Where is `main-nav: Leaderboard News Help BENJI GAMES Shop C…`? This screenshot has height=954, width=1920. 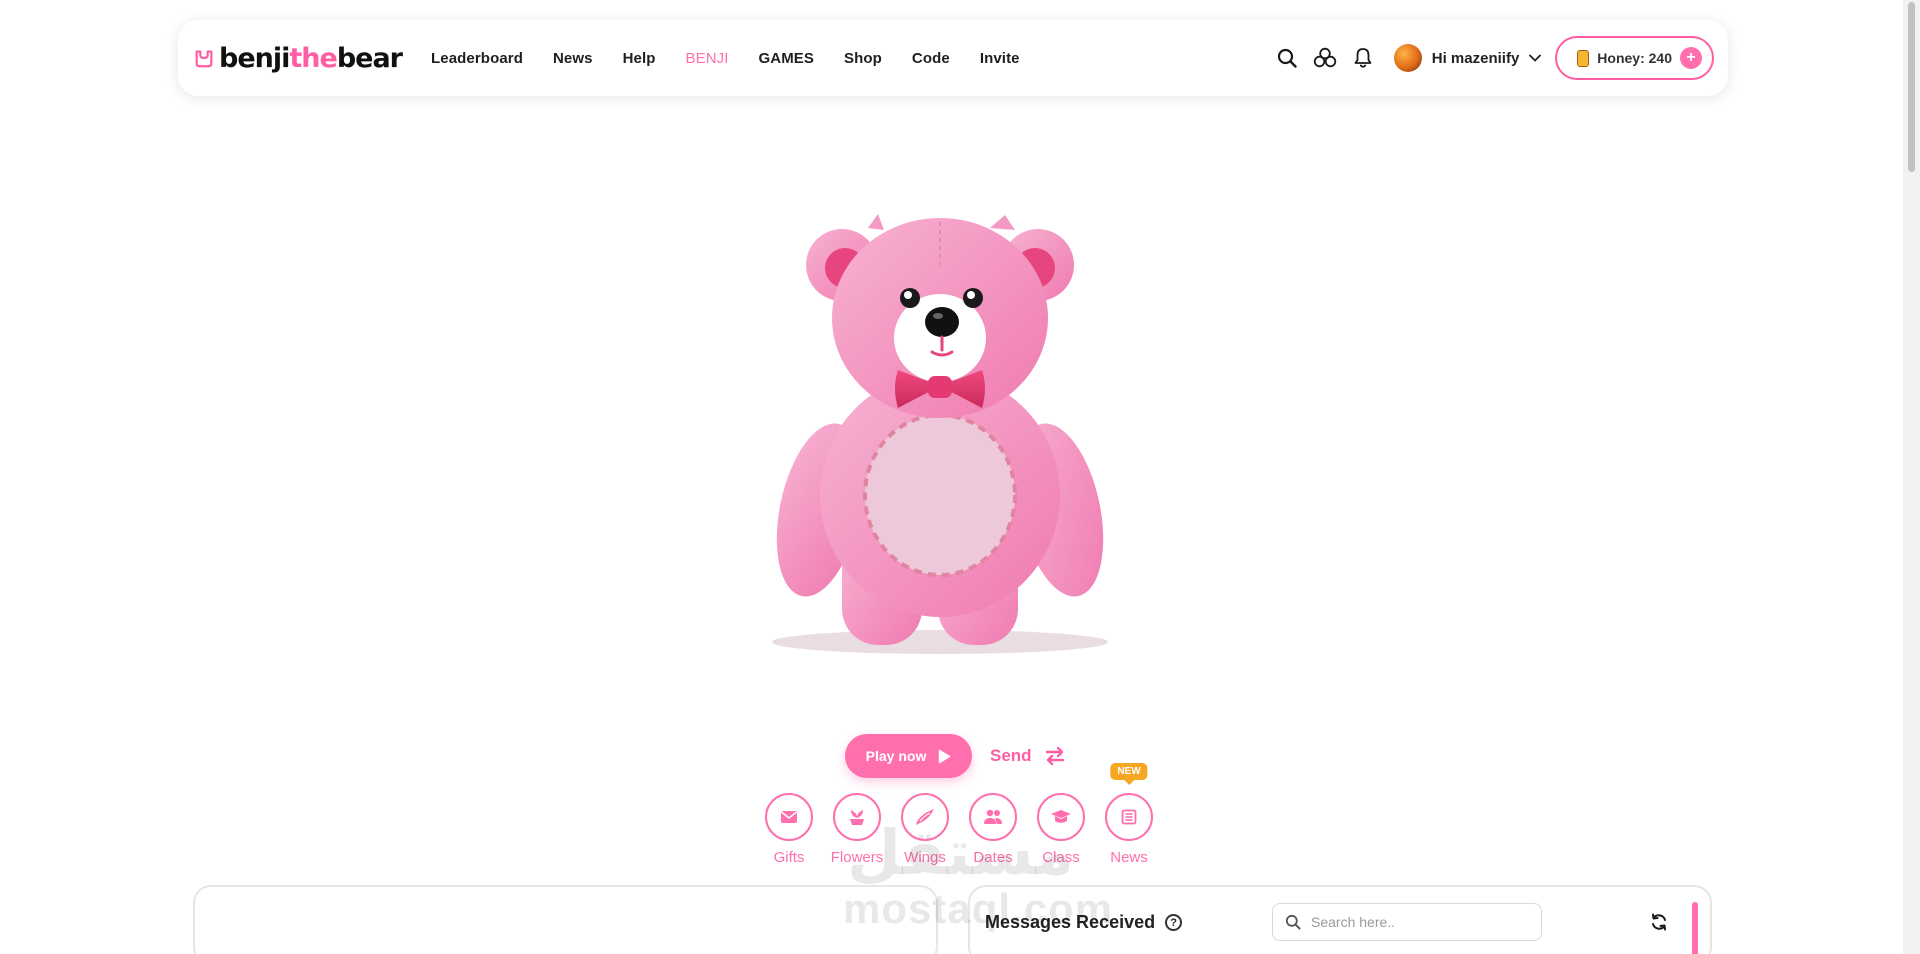
main-nav: Leaderboard News Help BENJI GAMES Shop C… is located at coordinates (740, 58).